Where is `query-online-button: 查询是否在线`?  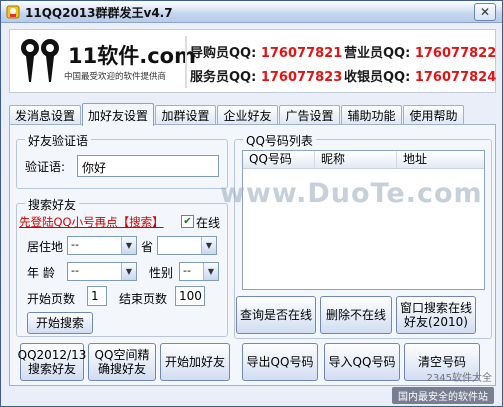 query-online-button: 查询是否在线 is located at coordinates (276, 315).